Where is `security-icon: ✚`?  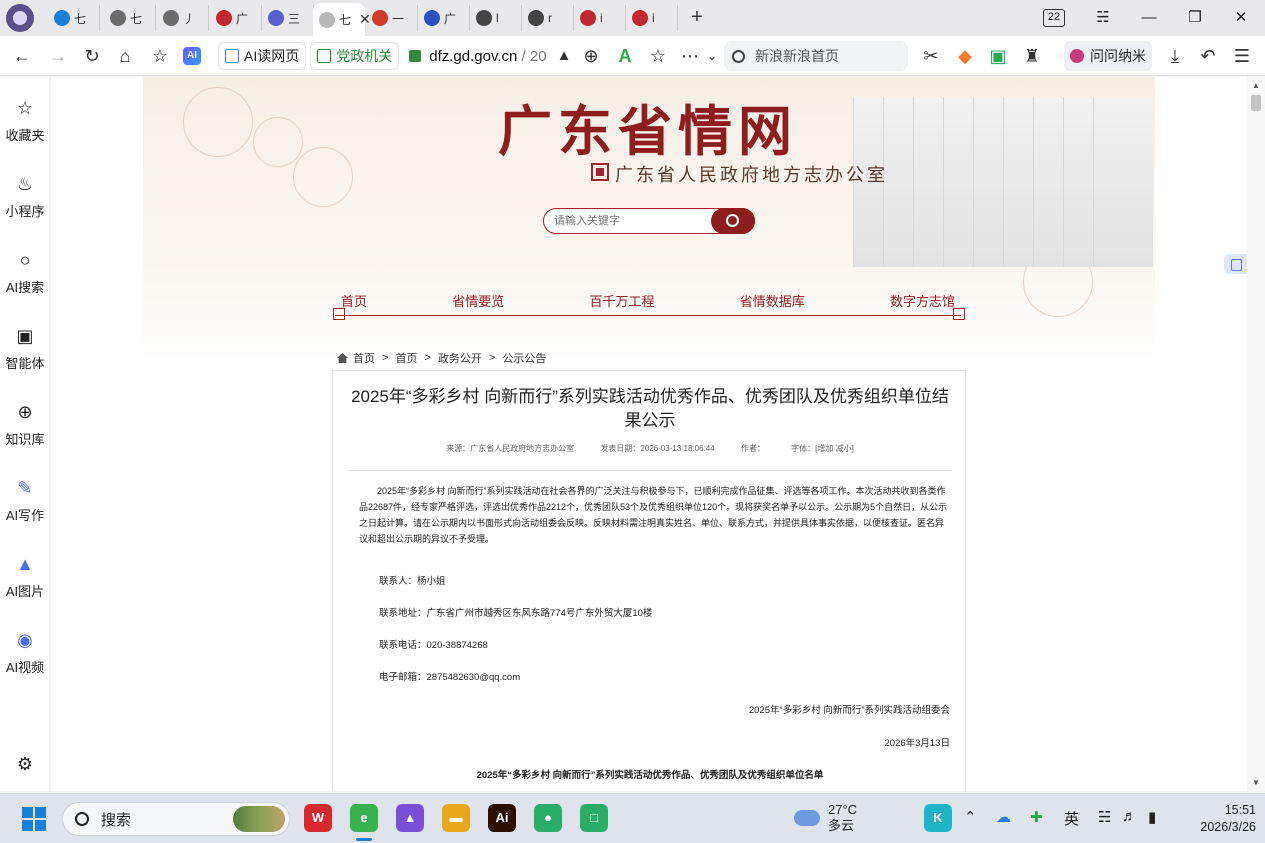
security-icon: ✚ is located at coordinates (1036, 817).